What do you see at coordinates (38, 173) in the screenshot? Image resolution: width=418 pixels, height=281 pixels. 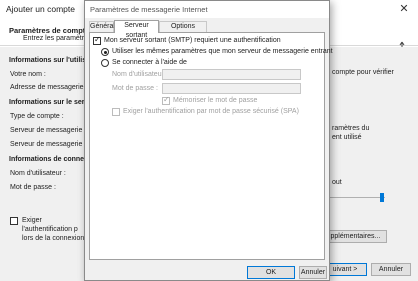 I see `username-label: Nom d'utilisateur :` at bounding box center [38, 173].